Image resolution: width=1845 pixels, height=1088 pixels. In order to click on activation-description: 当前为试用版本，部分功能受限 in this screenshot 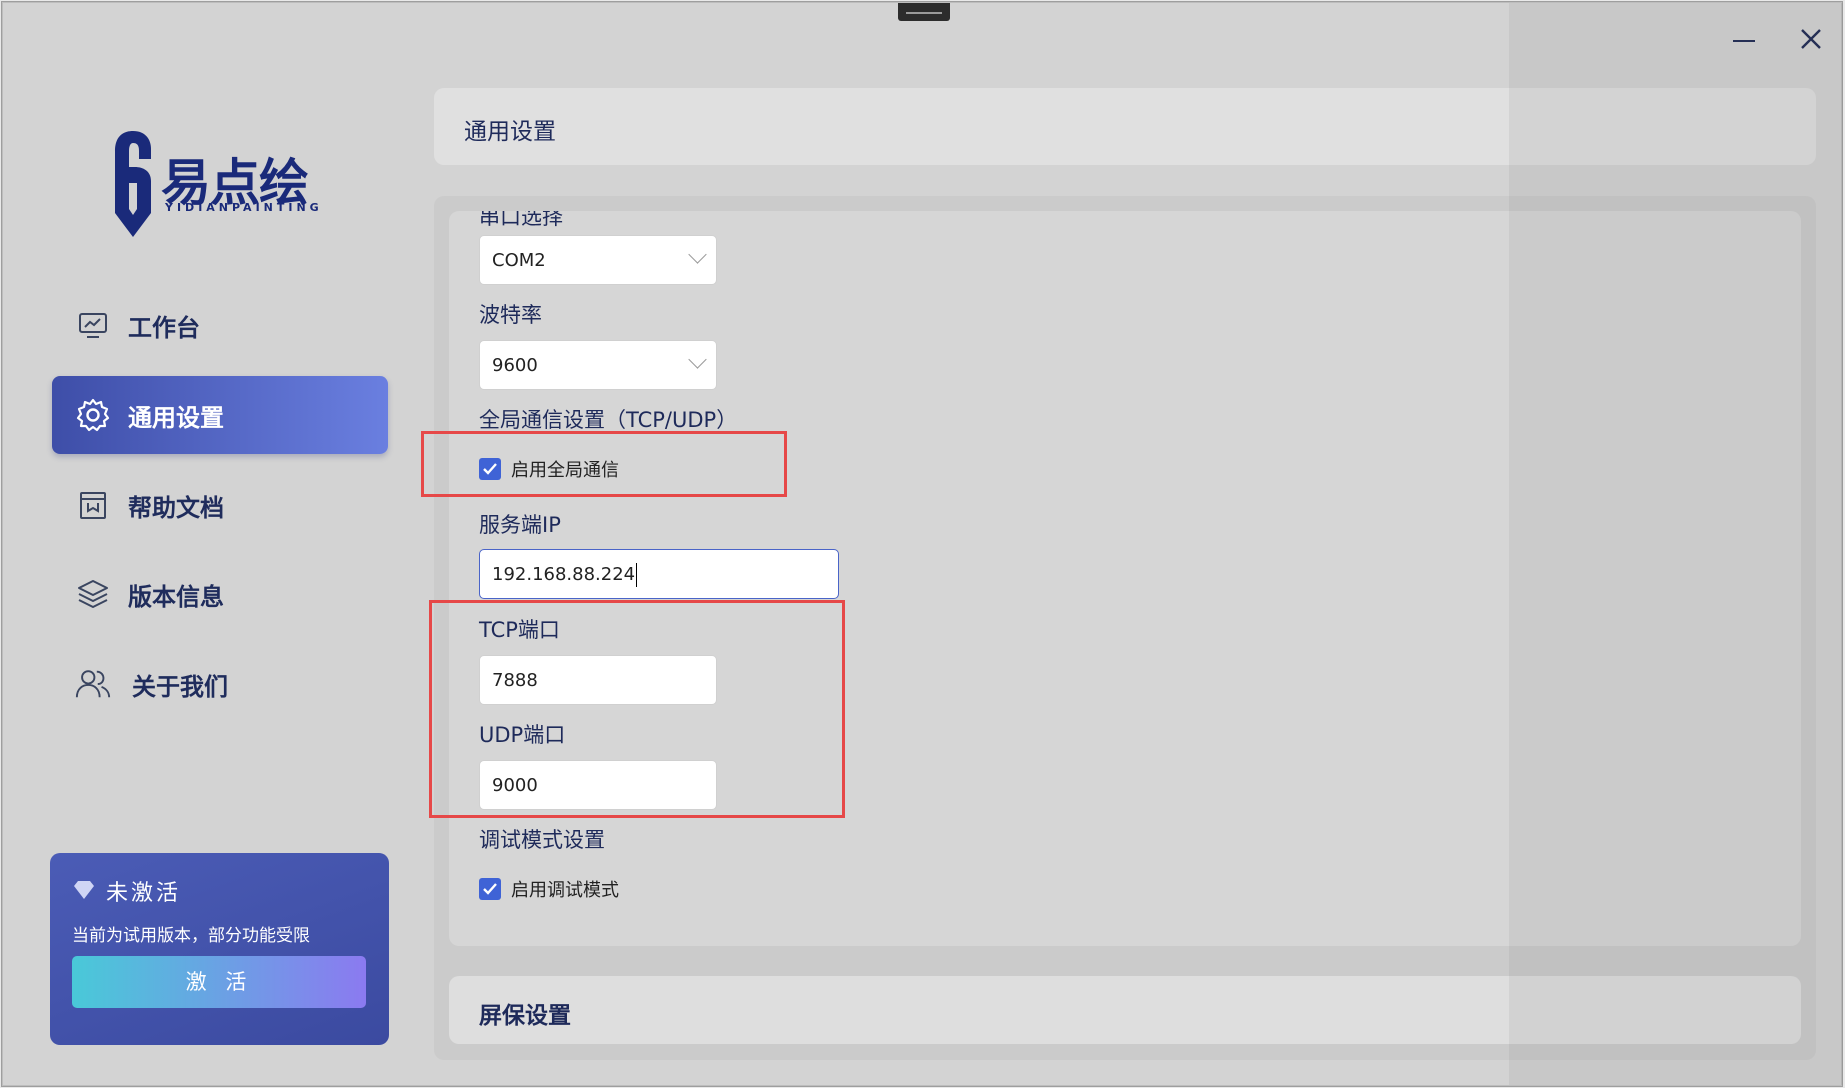, I will do `click(191, 936)`.